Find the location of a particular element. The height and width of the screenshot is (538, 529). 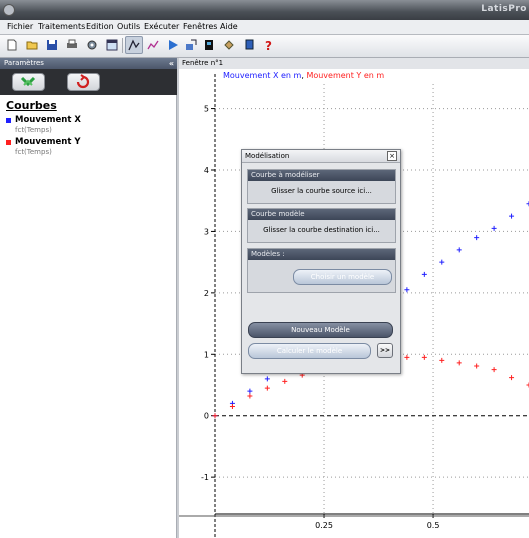

print-icon is located at coordinates (72, 45).